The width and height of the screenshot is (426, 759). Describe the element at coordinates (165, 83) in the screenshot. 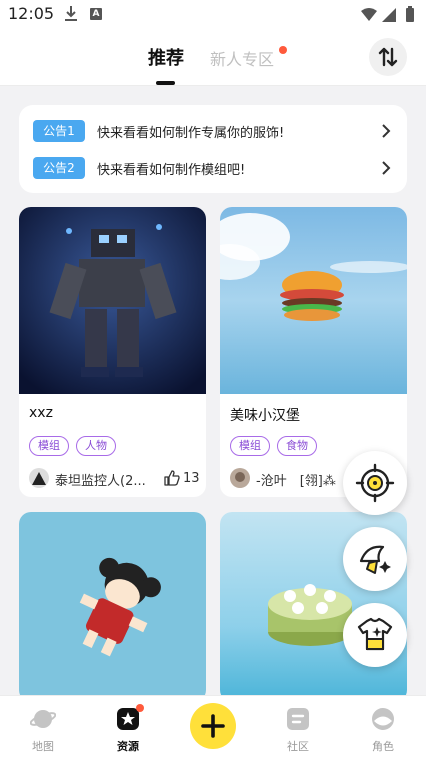

I see `active-tab-indicator` at that location.